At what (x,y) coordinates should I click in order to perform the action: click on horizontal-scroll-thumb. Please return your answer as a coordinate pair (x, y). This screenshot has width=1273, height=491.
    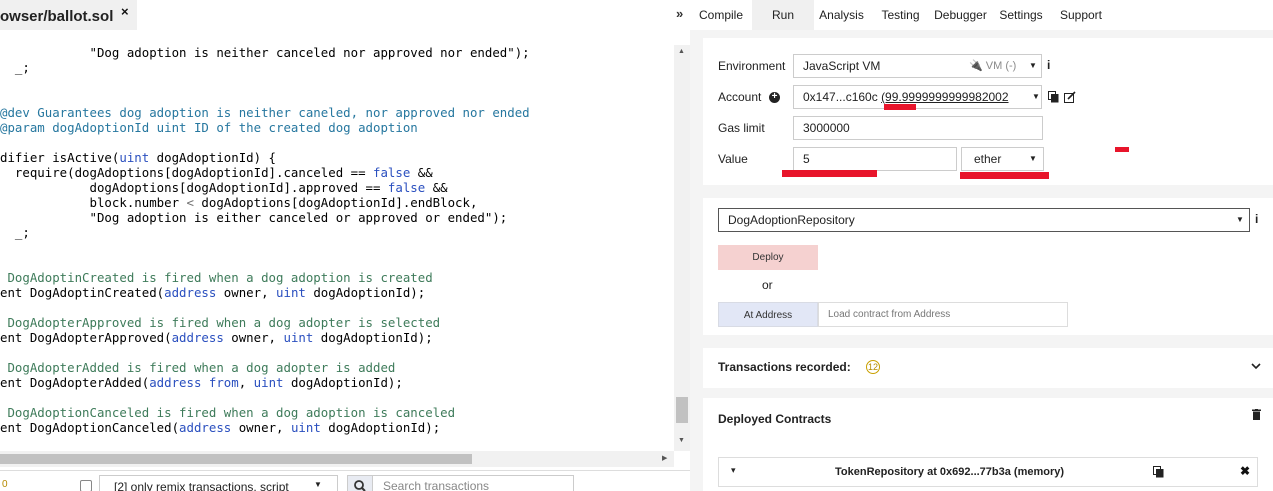
    Looking at the image, I should click on (236, 459).